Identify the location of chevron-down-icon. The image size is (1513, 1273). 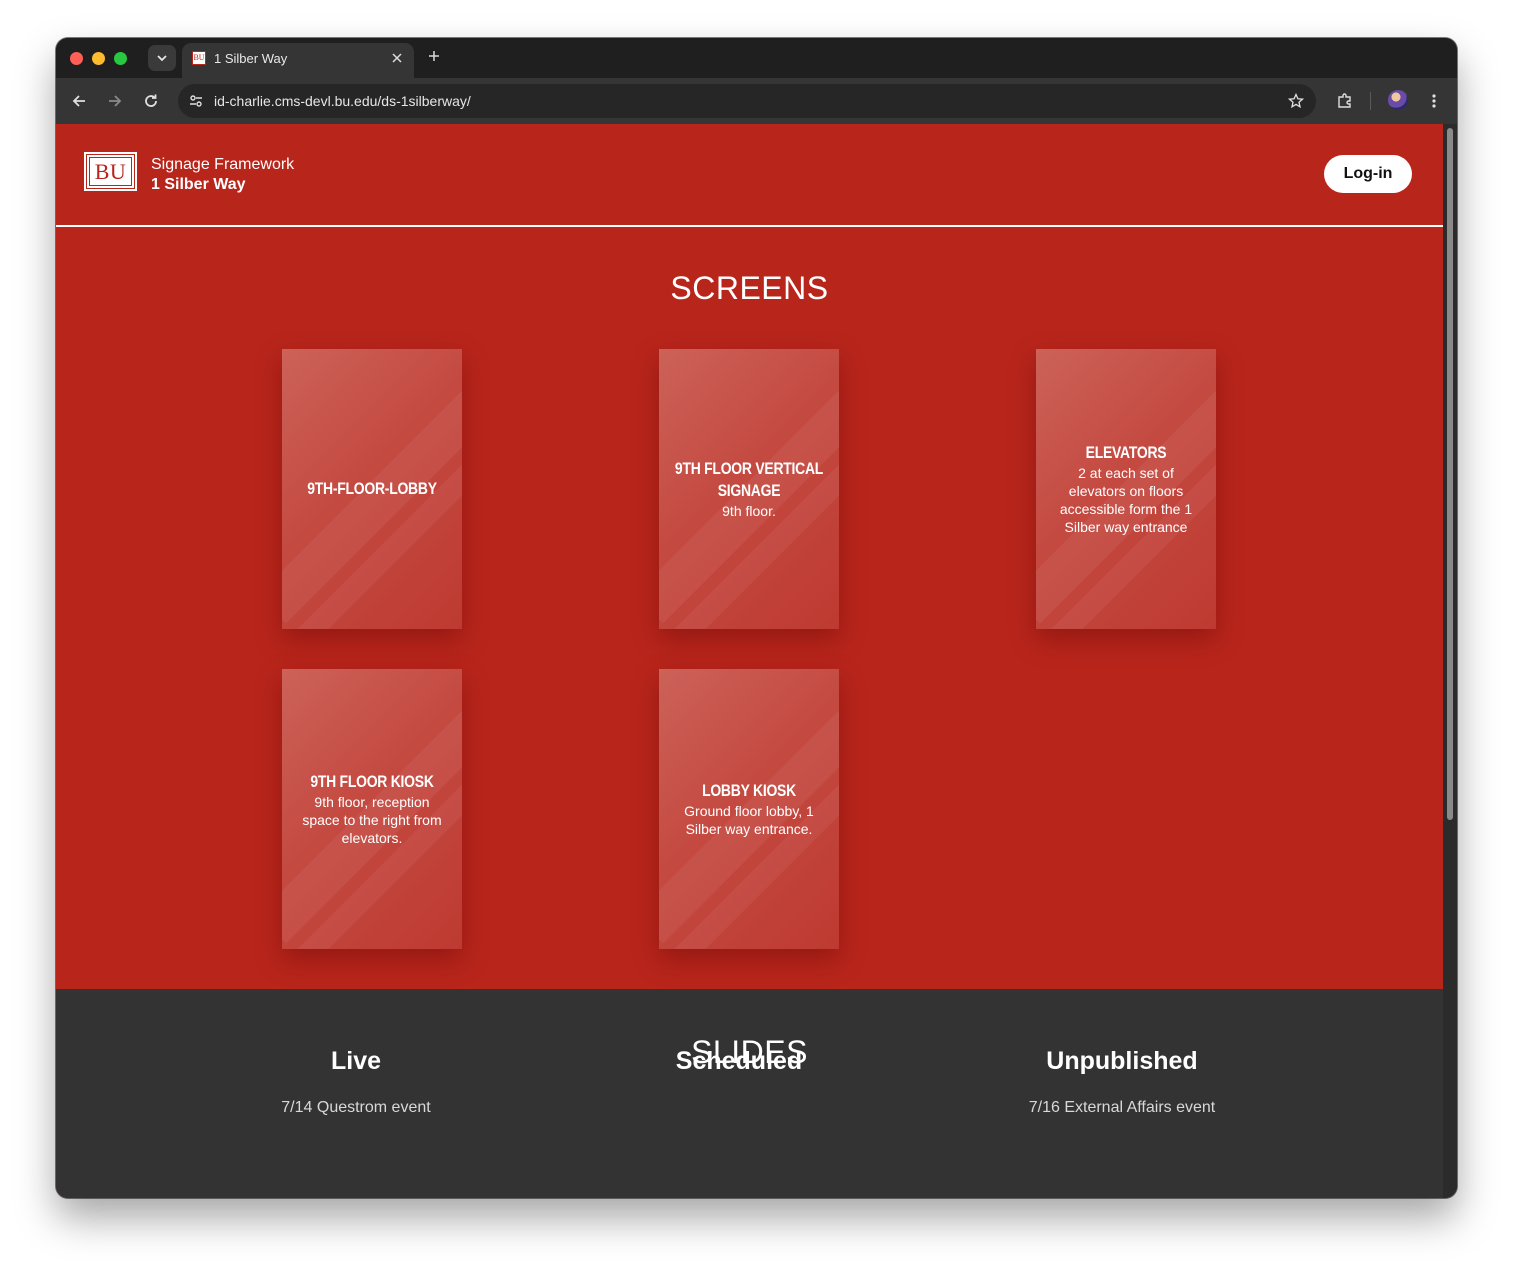
(162, 58).